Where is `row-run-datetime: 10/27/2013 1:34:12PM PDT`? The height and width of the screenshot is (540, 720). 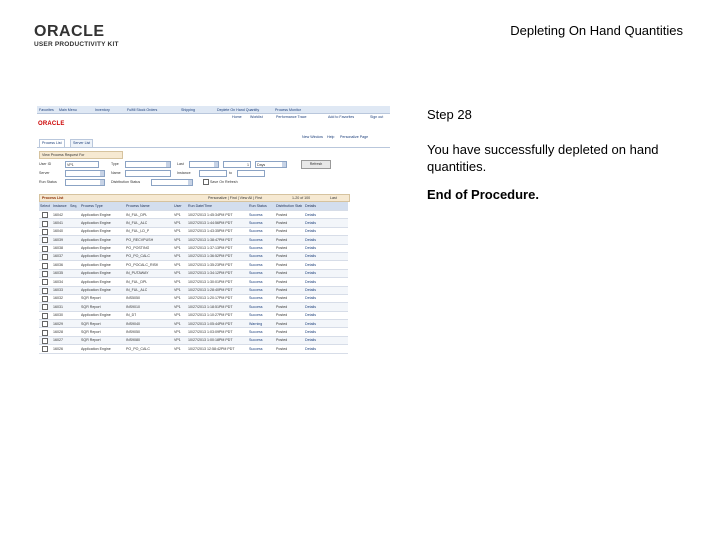
row-run-datetime: 10/27/2013 1:34:12PM PDT is located at coordinates (210, 273).